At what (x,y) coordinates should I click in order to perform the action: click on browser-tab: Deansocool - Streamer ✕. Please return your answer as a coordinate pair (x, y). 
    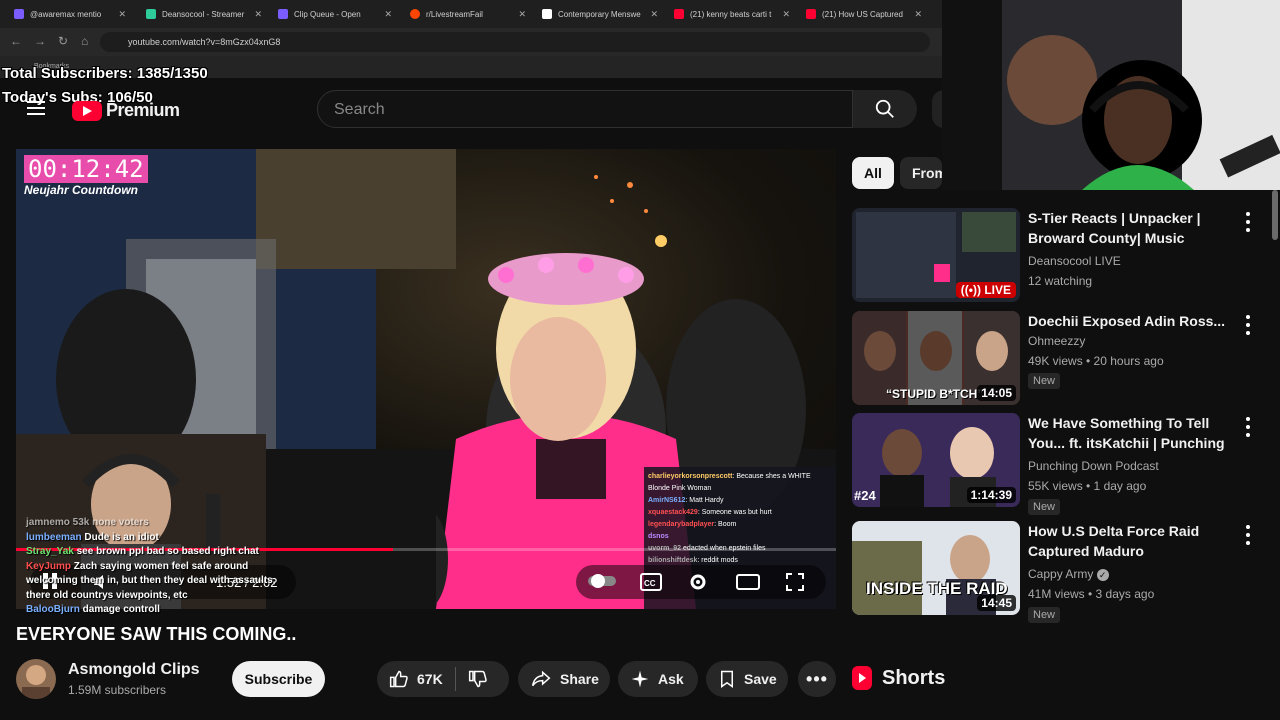
    Looking at the image, I should click on (204, 14).